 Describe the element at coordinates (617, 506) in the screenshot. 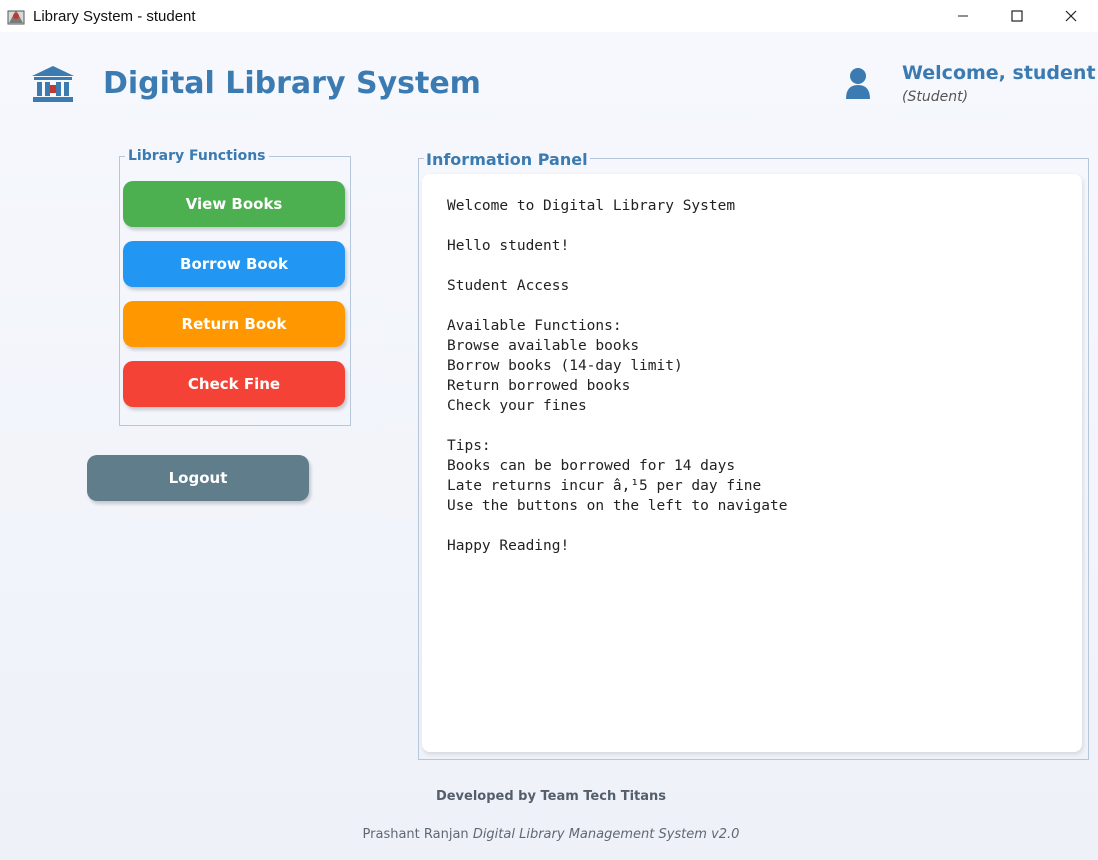

I see `info-line: Use the buttons on the left to navigate` at that location.